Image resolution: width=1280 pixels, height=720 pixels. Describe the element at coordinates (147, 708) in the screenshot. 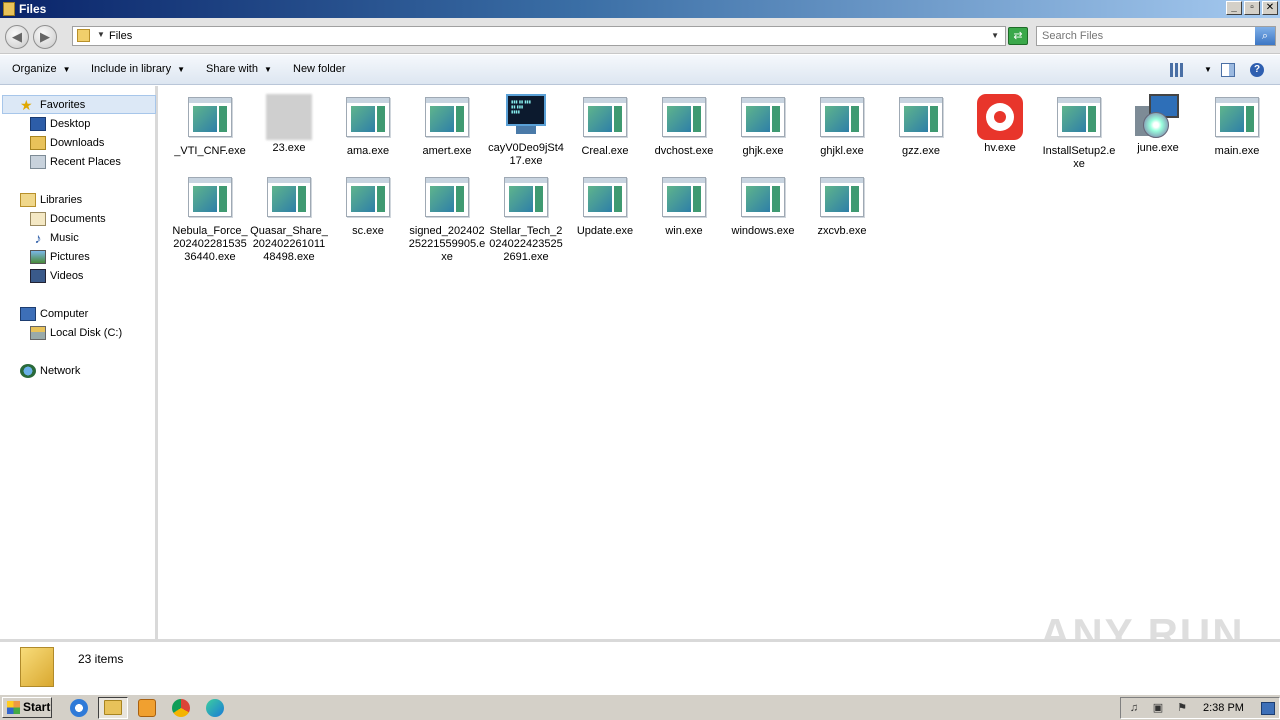

I see `media-player-icon` at that location.